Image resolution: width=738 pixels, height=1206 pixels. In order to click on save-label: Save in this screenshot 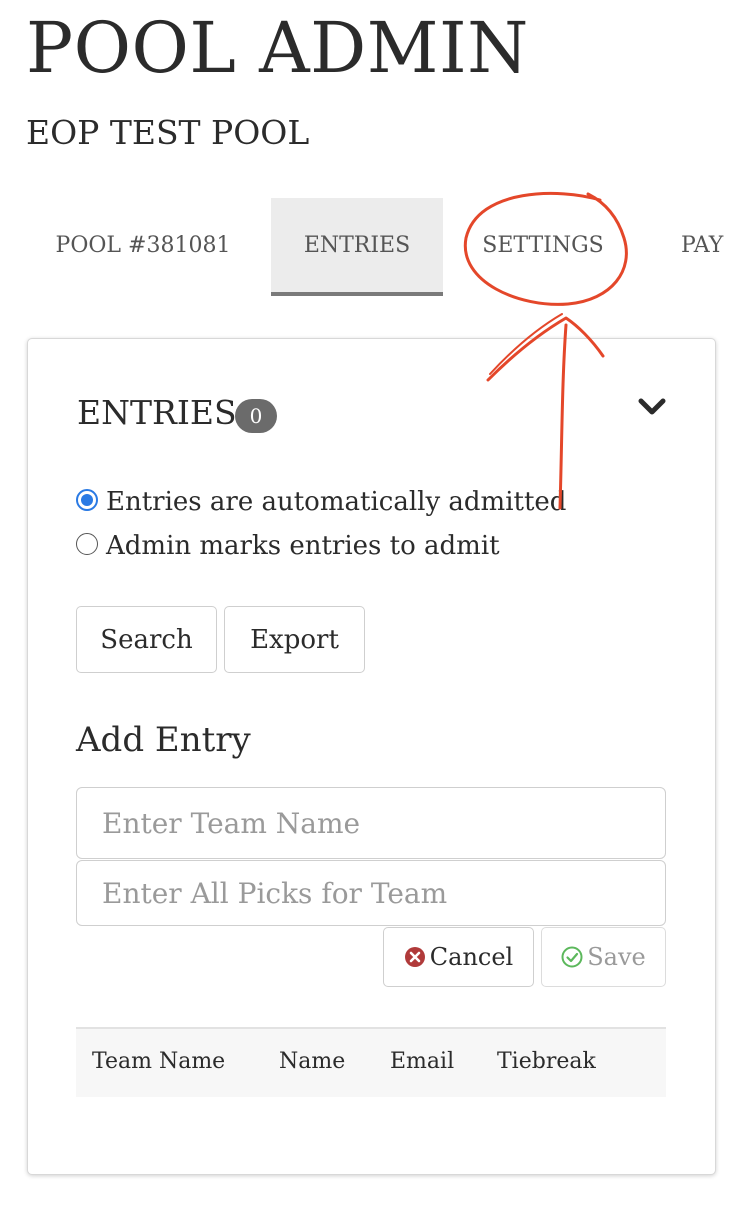, I will do `click(616, 957)`.